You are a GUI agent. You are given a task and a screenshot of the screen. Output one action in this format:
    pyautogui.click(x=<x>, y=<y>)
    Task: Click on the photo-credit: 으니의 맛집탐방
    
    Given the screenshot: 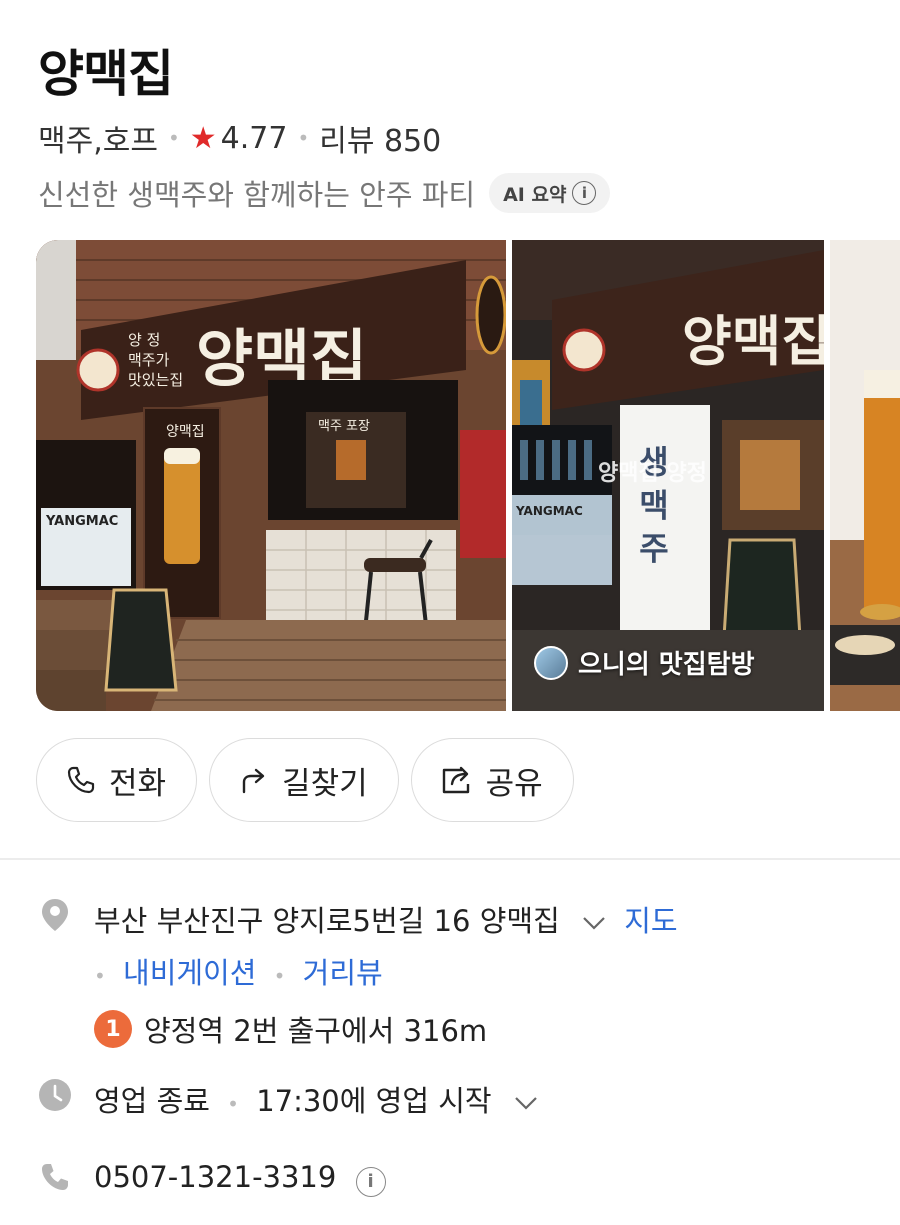 What is the action you would take?
    pyautogui.click(x=644, y=662)
    